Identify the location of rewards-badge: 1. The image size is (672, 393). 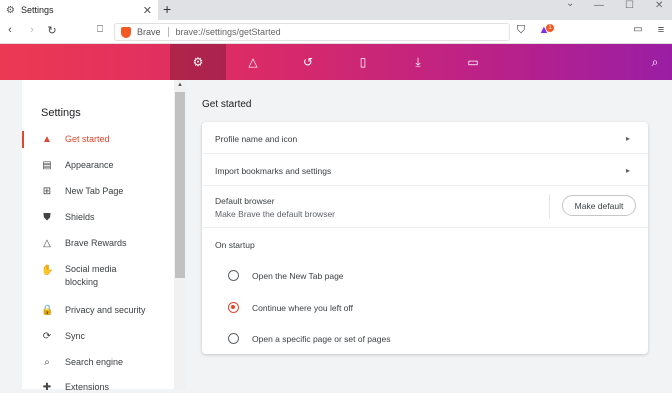
(550, 28).